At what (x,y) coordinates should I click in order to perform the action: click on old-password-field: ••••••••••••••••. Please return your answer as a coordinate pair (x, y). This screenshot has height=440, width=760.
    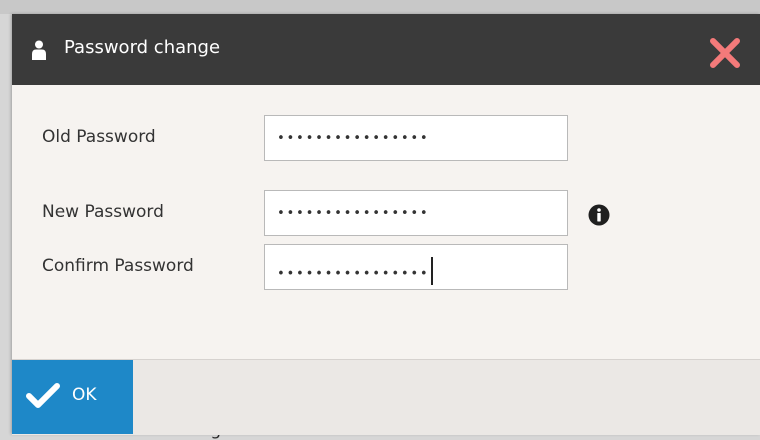
    Looking at the image, I should click on (416, 138).